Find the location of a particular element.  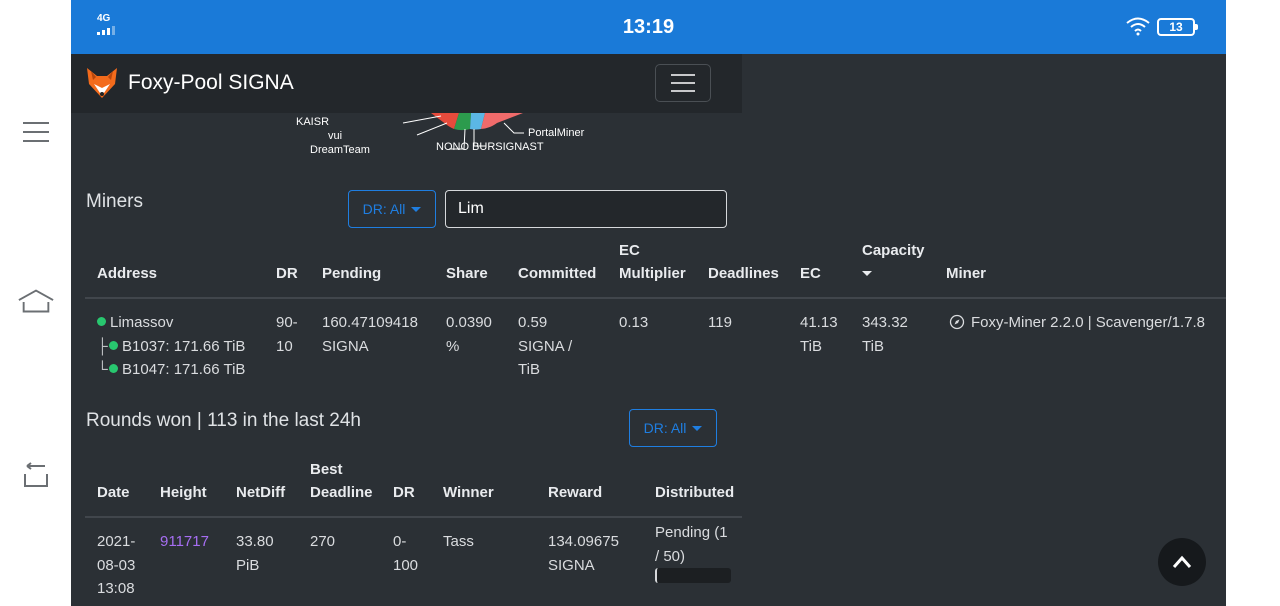

right-edge is located at coordinates (1253, 303).